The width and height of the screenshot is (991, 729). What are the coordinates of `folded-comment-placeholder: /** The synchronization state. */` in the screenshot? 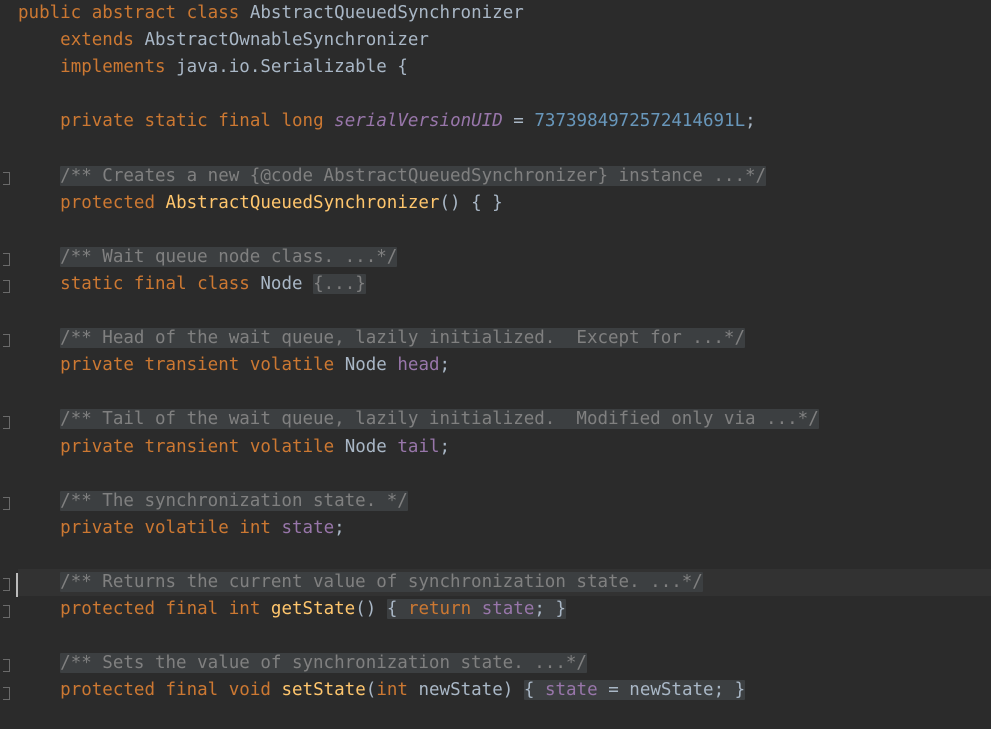 It's located at (234, 500).